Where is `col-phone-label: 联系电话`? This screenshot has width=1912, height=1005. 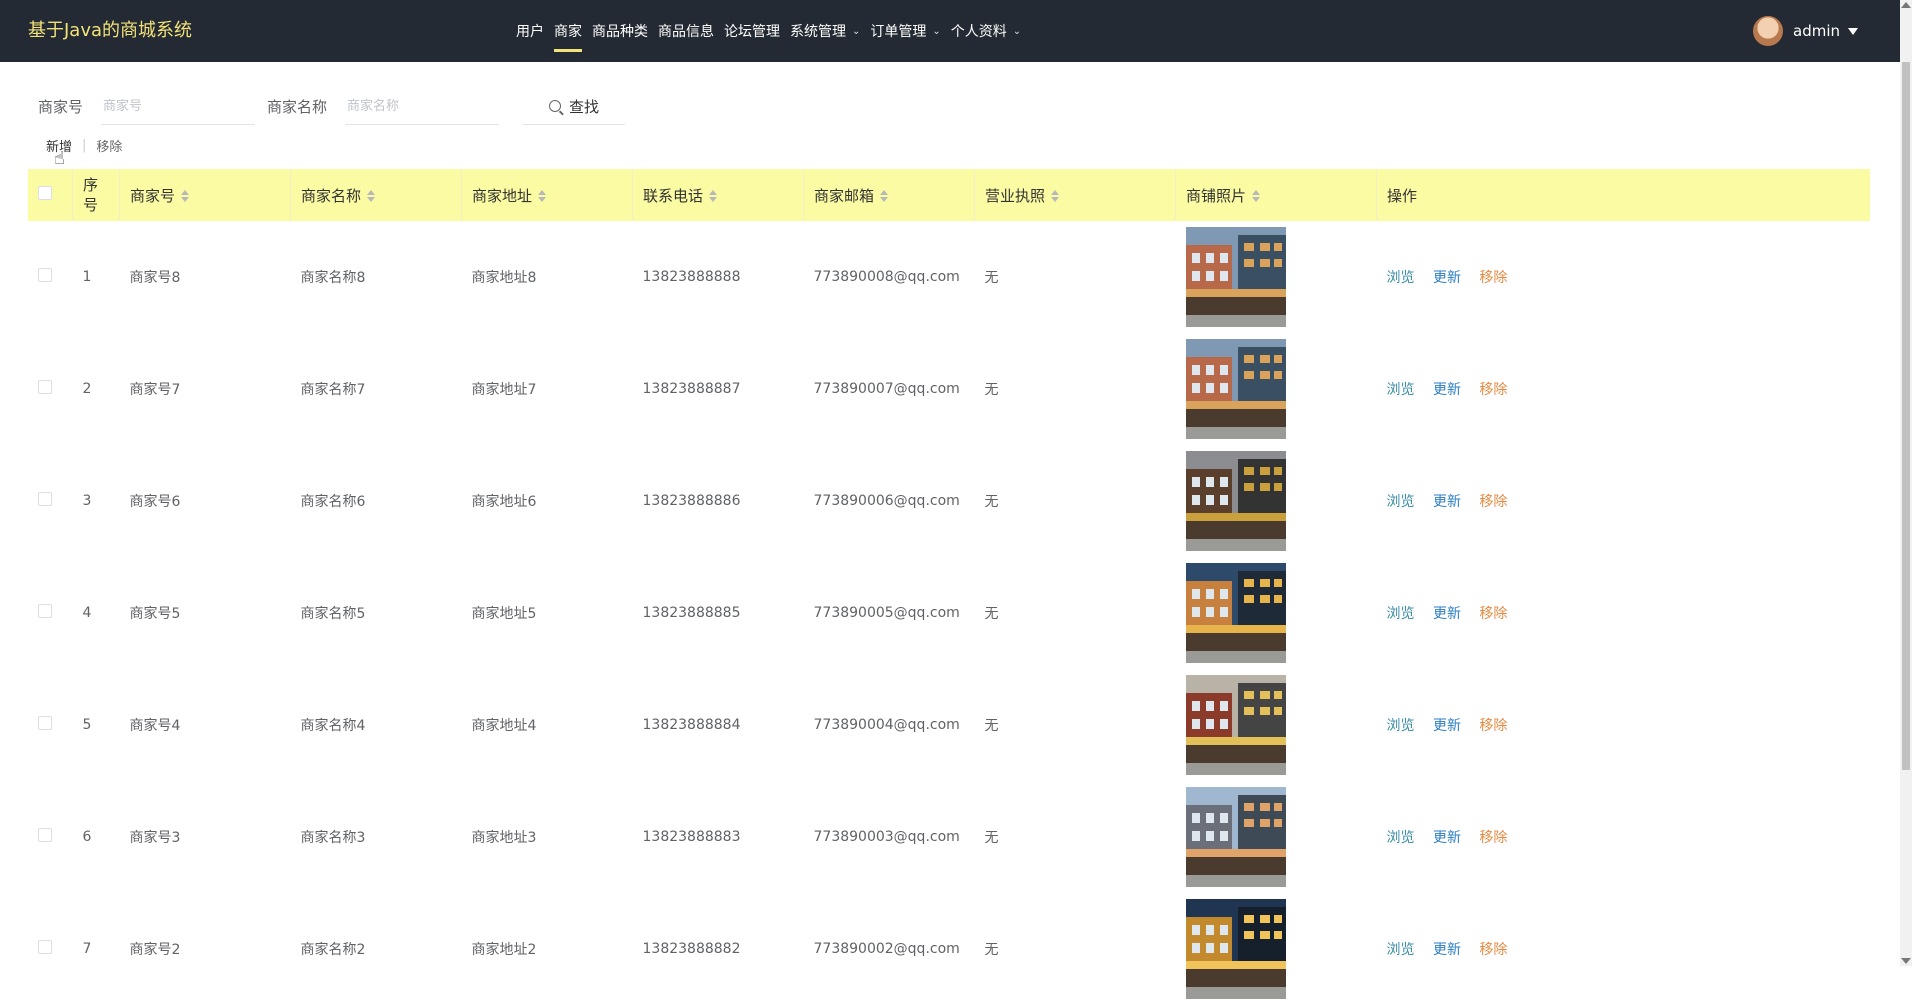
col-phone-label: 联系电话 is located at coordinates (673, 195).